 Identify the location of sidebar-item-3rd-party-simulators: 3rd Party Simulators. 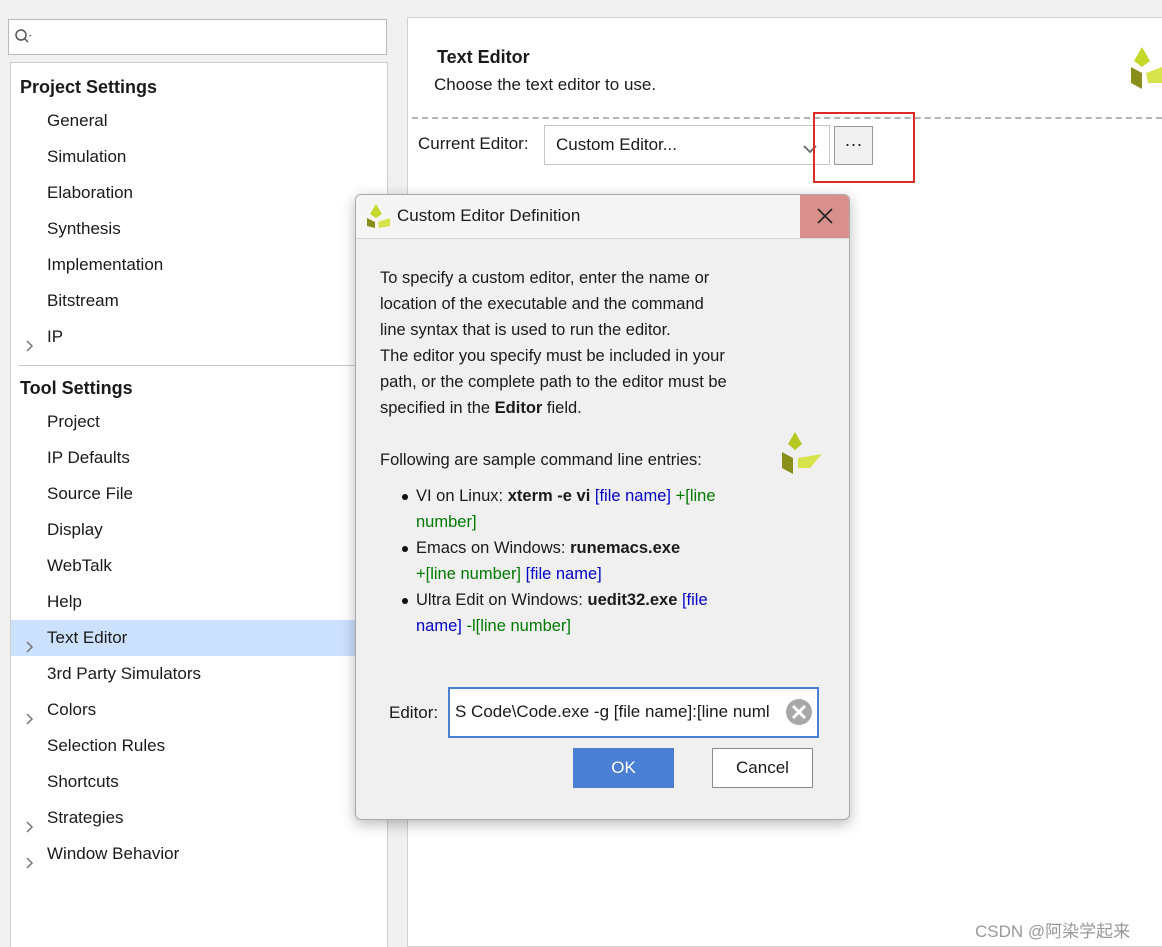
(199, 674).